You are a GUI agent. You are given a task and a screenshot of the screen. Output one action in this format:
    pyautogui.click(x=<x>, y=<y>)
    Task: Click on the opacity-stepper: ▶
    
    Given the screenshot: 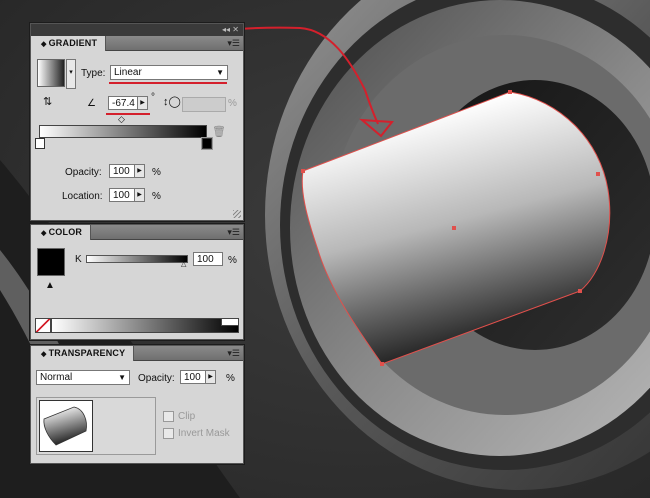 What is the action you would take?
    pyautogui.click(x=140, y=171)
    